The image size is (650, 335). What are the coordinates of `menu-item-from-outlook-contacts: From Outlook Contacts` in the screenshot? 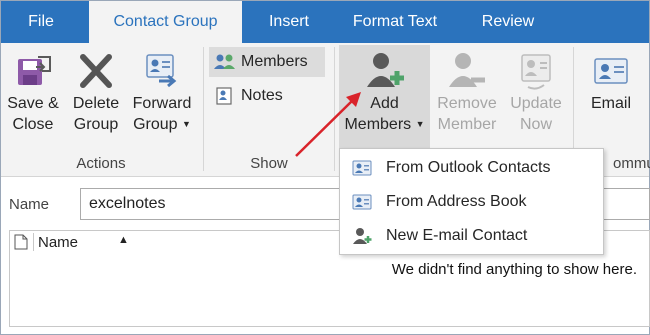 It's located at (471, 168).